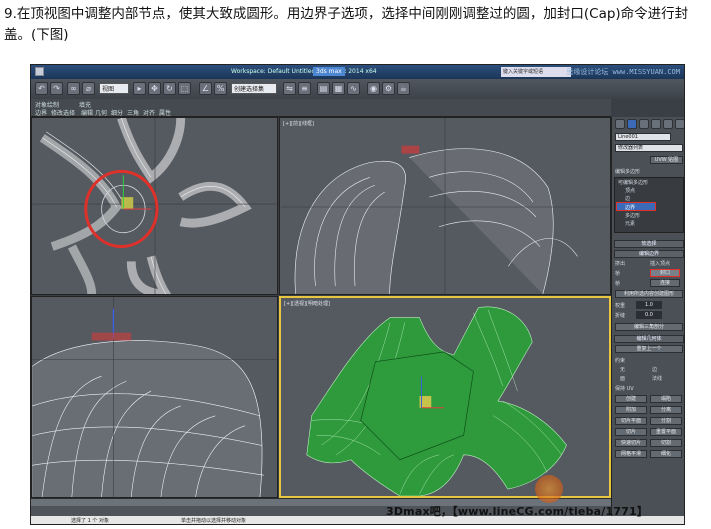  Describe the element at coordinates (649, 339) in the screenshot. I see `rollout-edit-geometry: 编辑几何体` at that location.